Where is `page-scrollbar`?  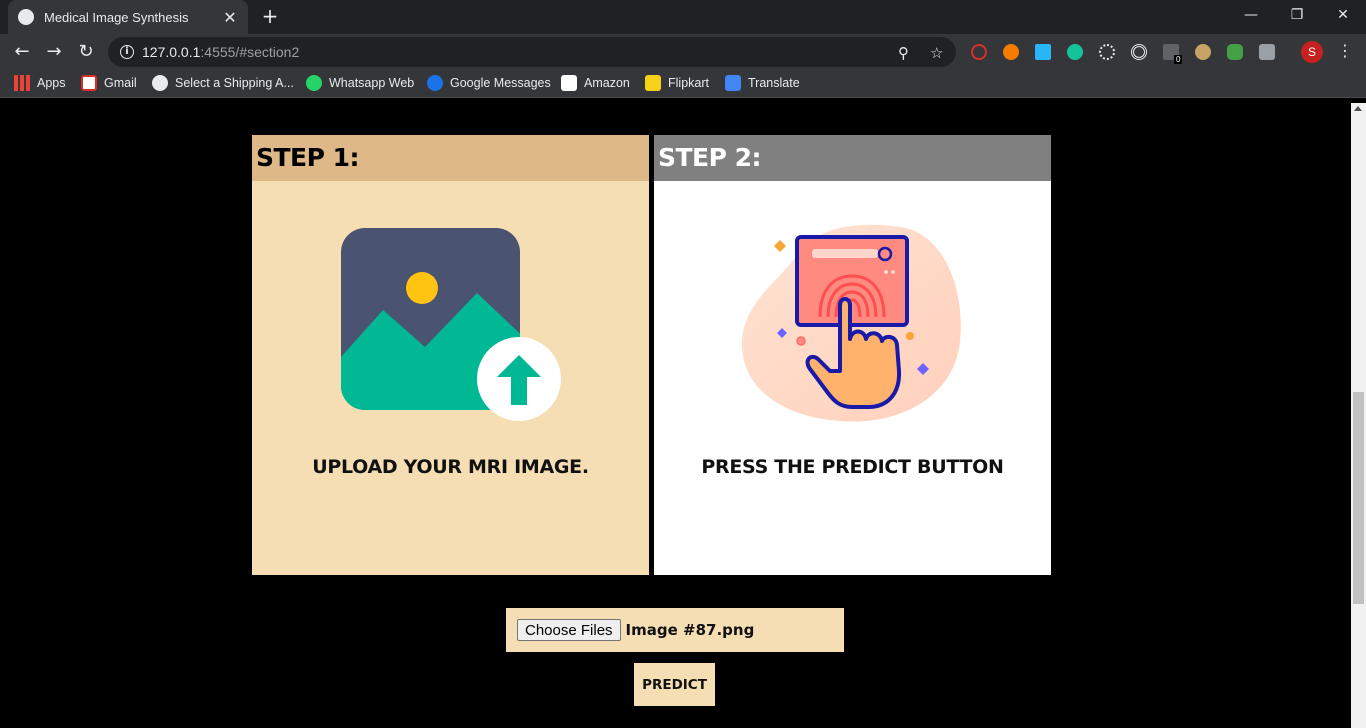 page-scrollbar is located at coordinates (1358, 415).